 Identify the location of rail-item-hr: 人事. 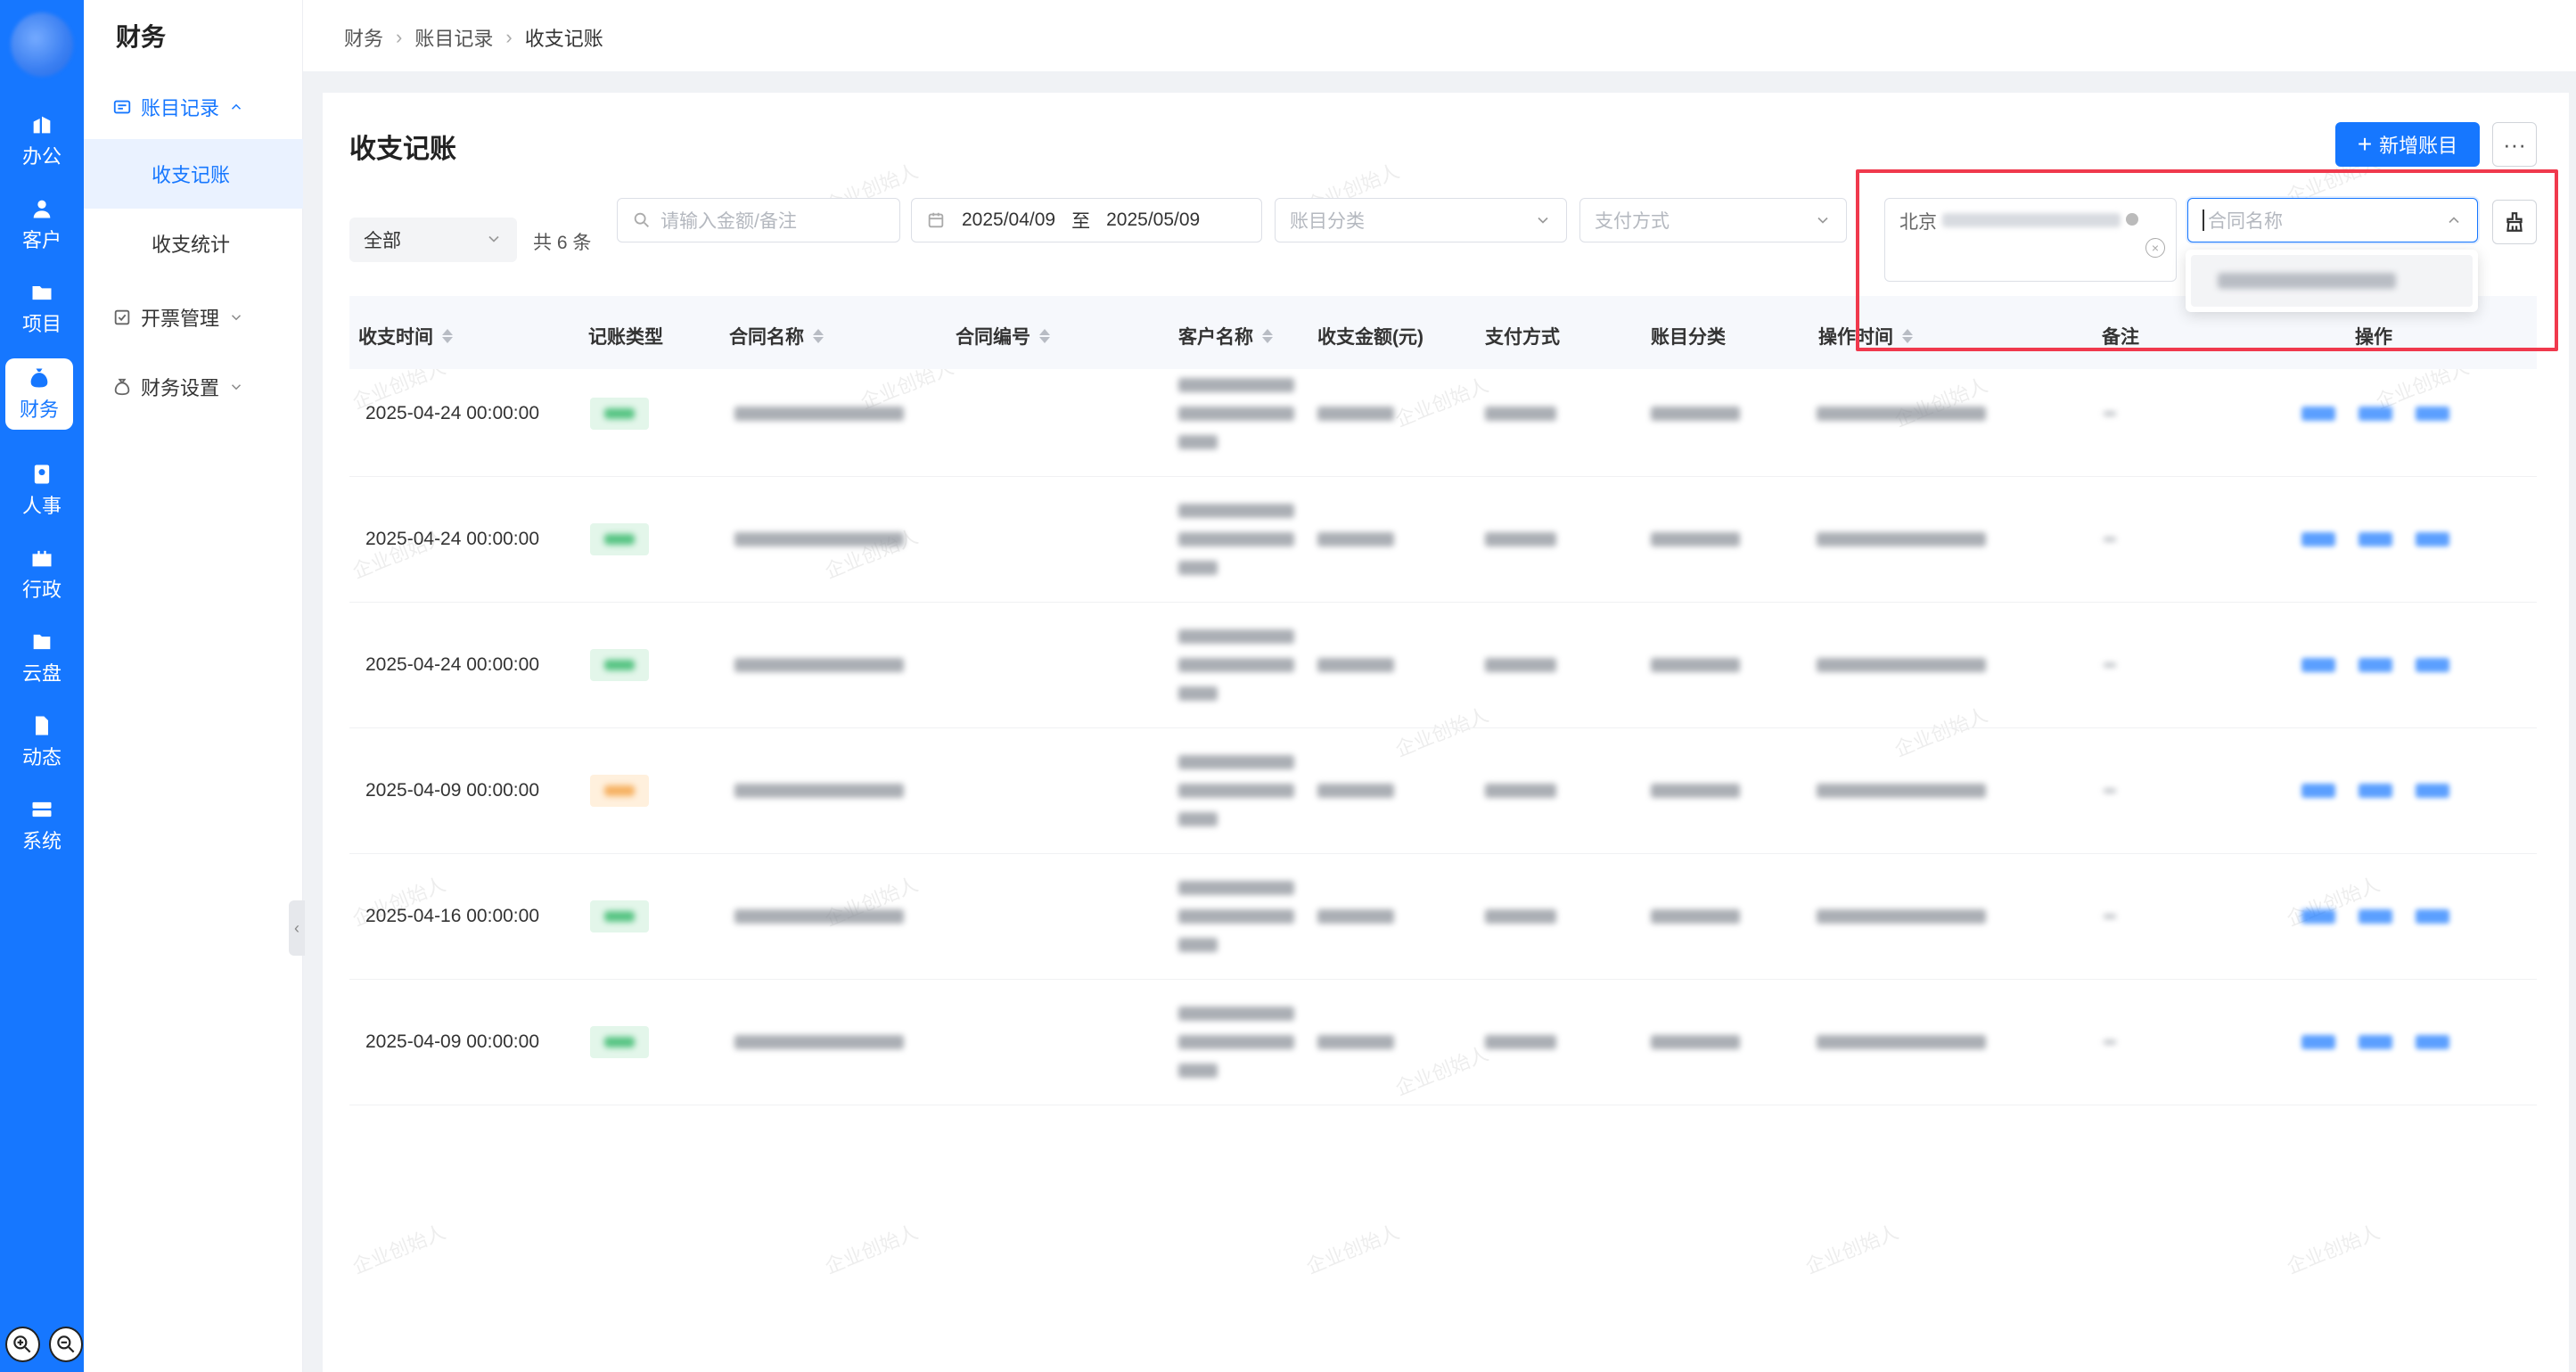
(42, 490).